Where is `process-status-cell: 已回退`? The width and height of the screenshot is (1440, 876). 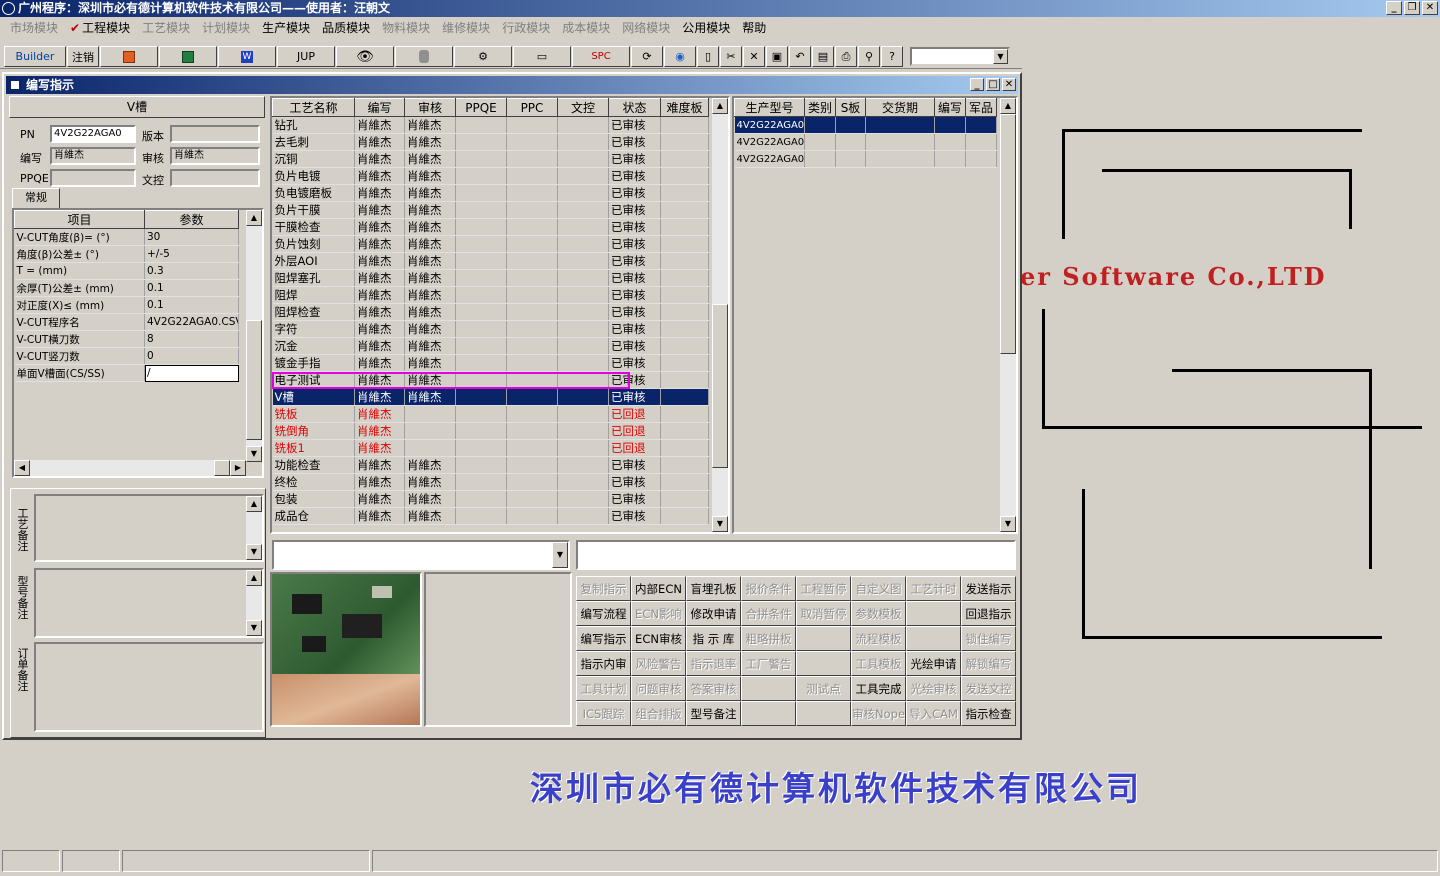 process-status-cell: 已回退 is located at coordinates (634, 431).